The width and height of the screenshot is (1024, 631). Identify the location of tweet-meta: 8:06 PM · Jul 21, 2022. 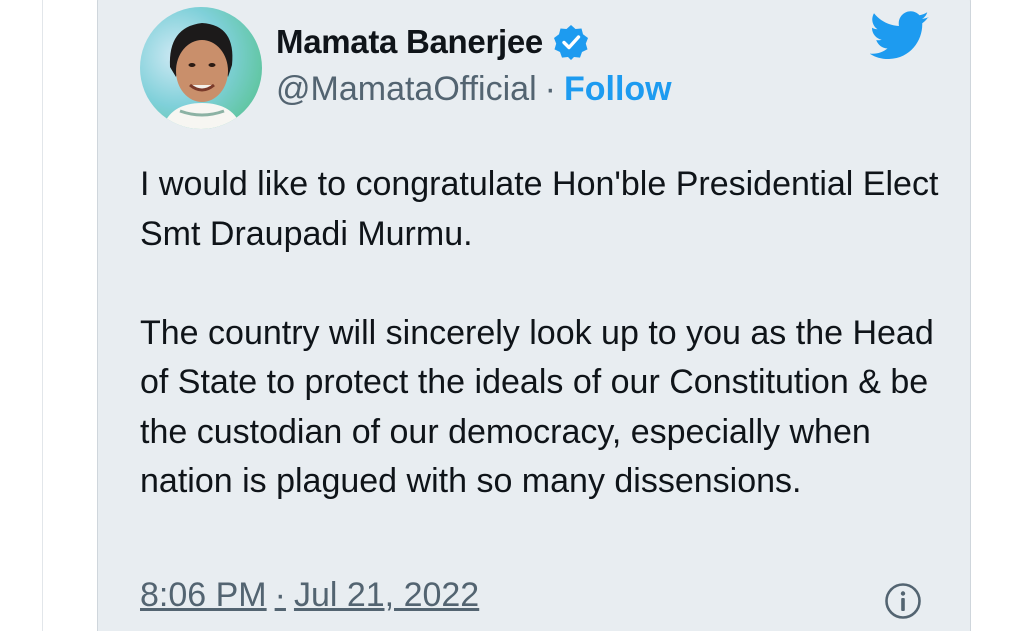
(309, 595).